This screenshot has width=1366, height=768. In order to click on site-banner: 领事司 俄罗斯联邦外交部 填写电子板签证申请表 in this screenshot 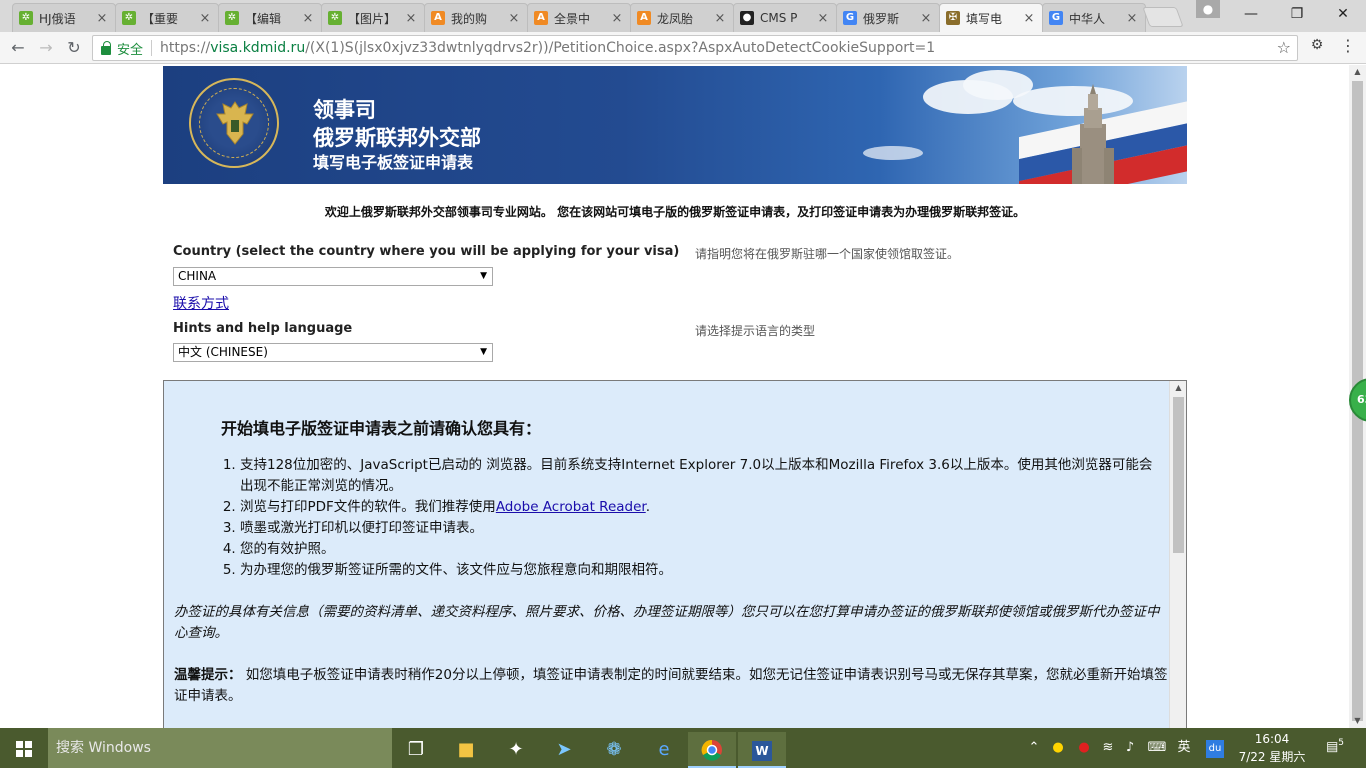, I will do `click(675, 125)`.